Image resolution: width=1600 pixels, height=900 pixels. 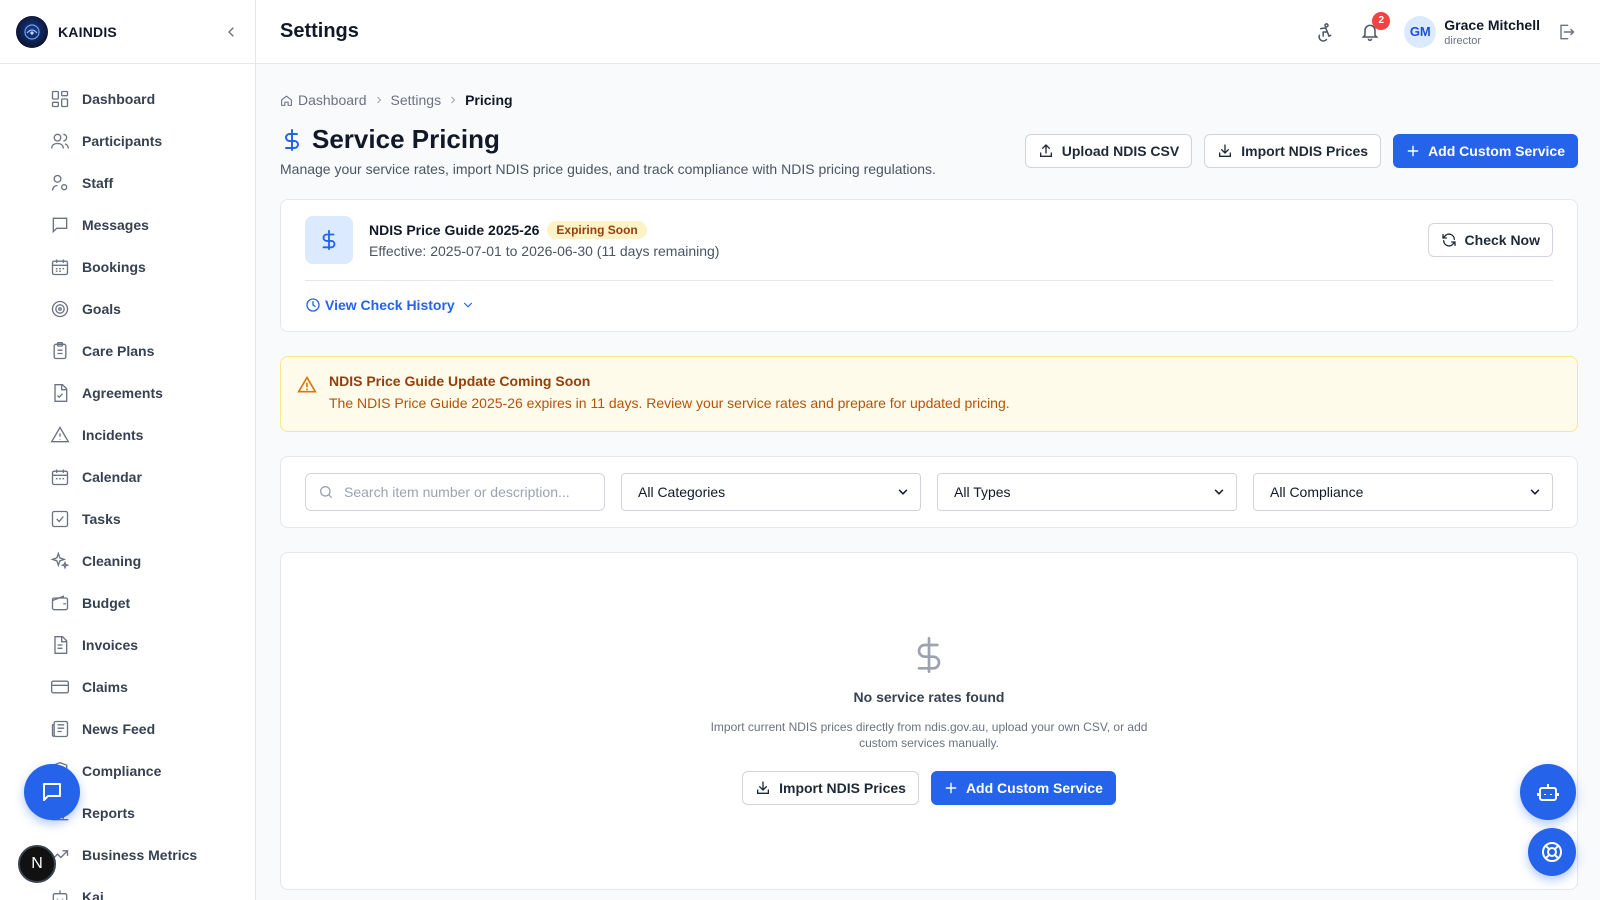 I want to click on empty-add-custom-service-button: Add Custom Service, so click(x=1023, y=788).